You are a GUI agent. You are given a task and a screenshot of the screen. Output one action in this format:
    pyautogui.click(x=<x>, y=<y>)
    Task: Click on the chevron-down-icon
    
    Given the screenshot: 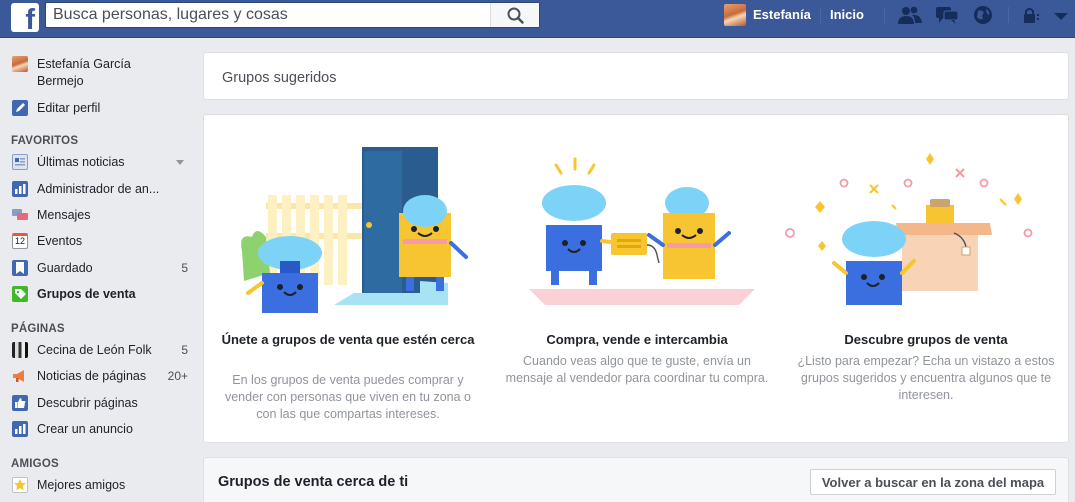 What is the action you would take?
    pyautogui.click(x=180, y=162)
    